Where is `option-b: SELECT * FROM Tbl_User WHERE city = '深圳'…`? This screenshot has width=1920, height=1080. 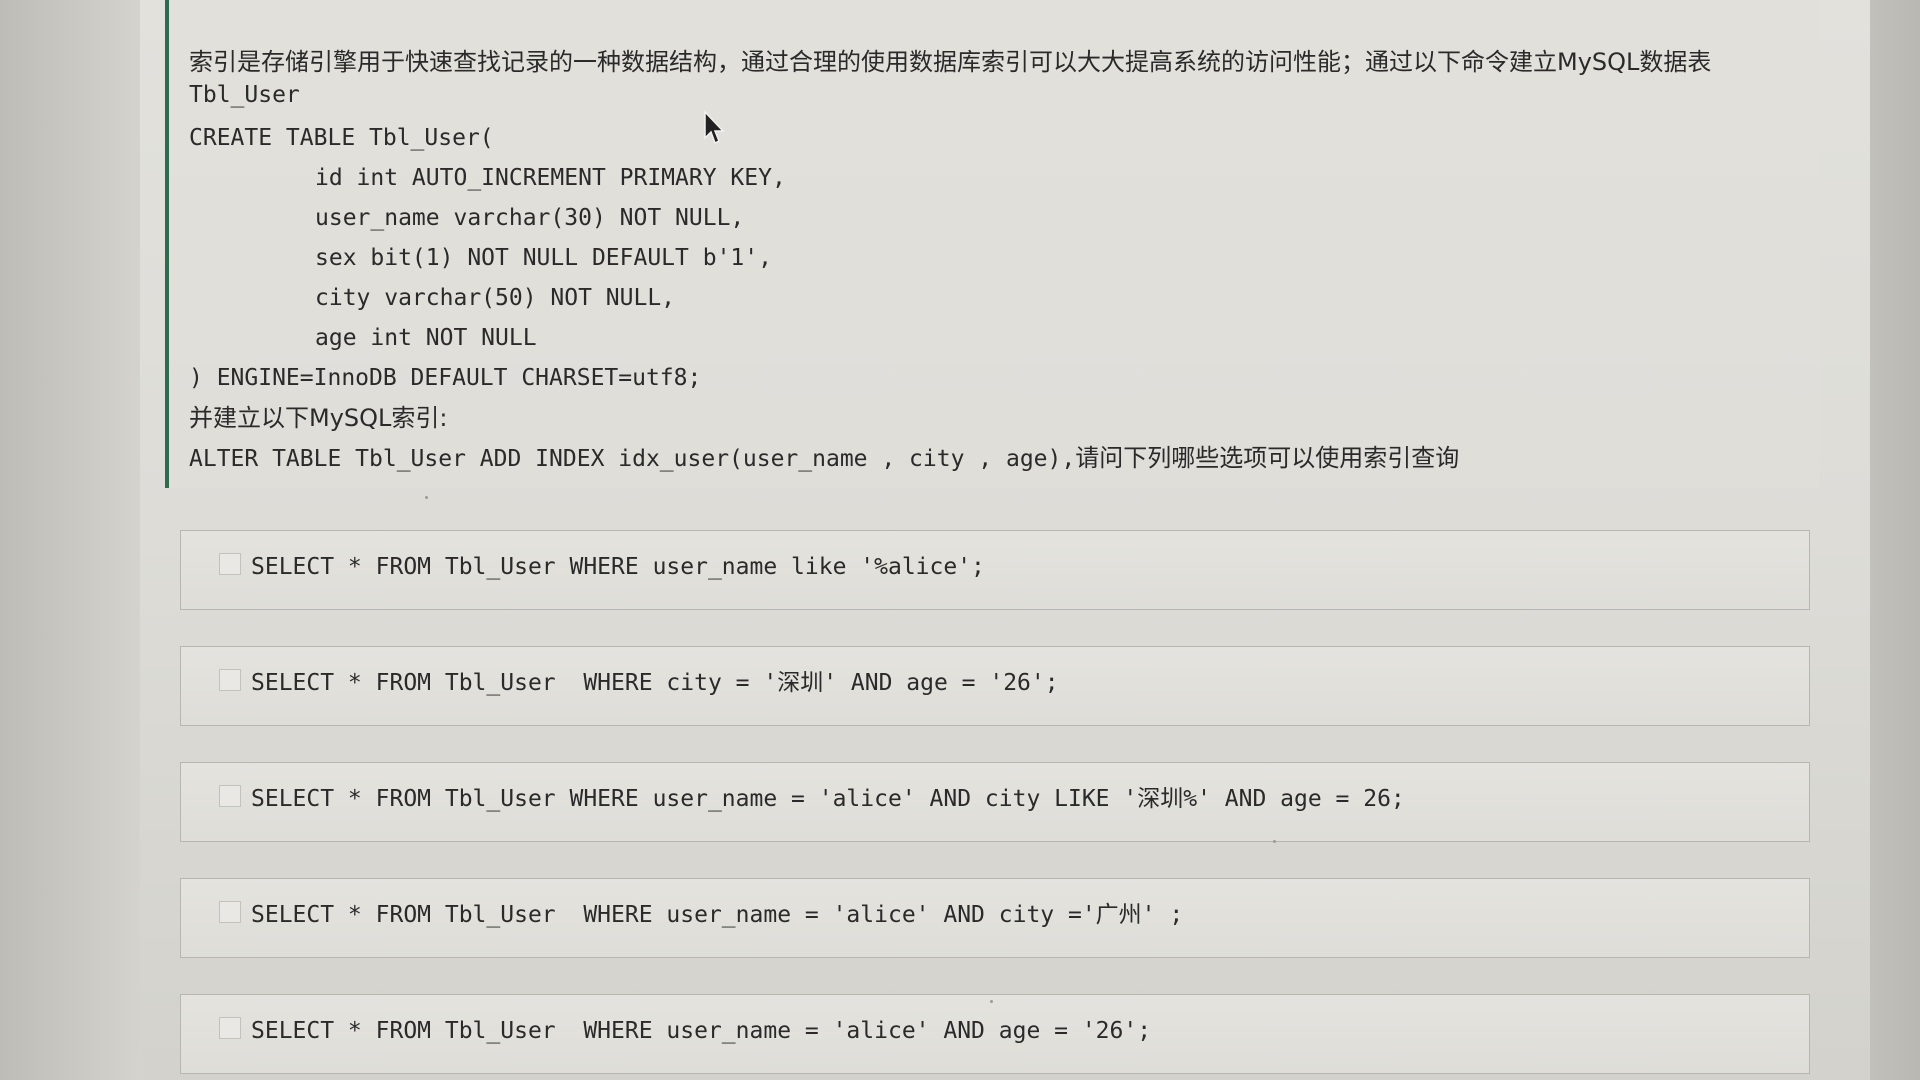
option-b: SELECT * FROM Tbl_User WHERE city = '深圳'… is located at coordinates (995, 686).